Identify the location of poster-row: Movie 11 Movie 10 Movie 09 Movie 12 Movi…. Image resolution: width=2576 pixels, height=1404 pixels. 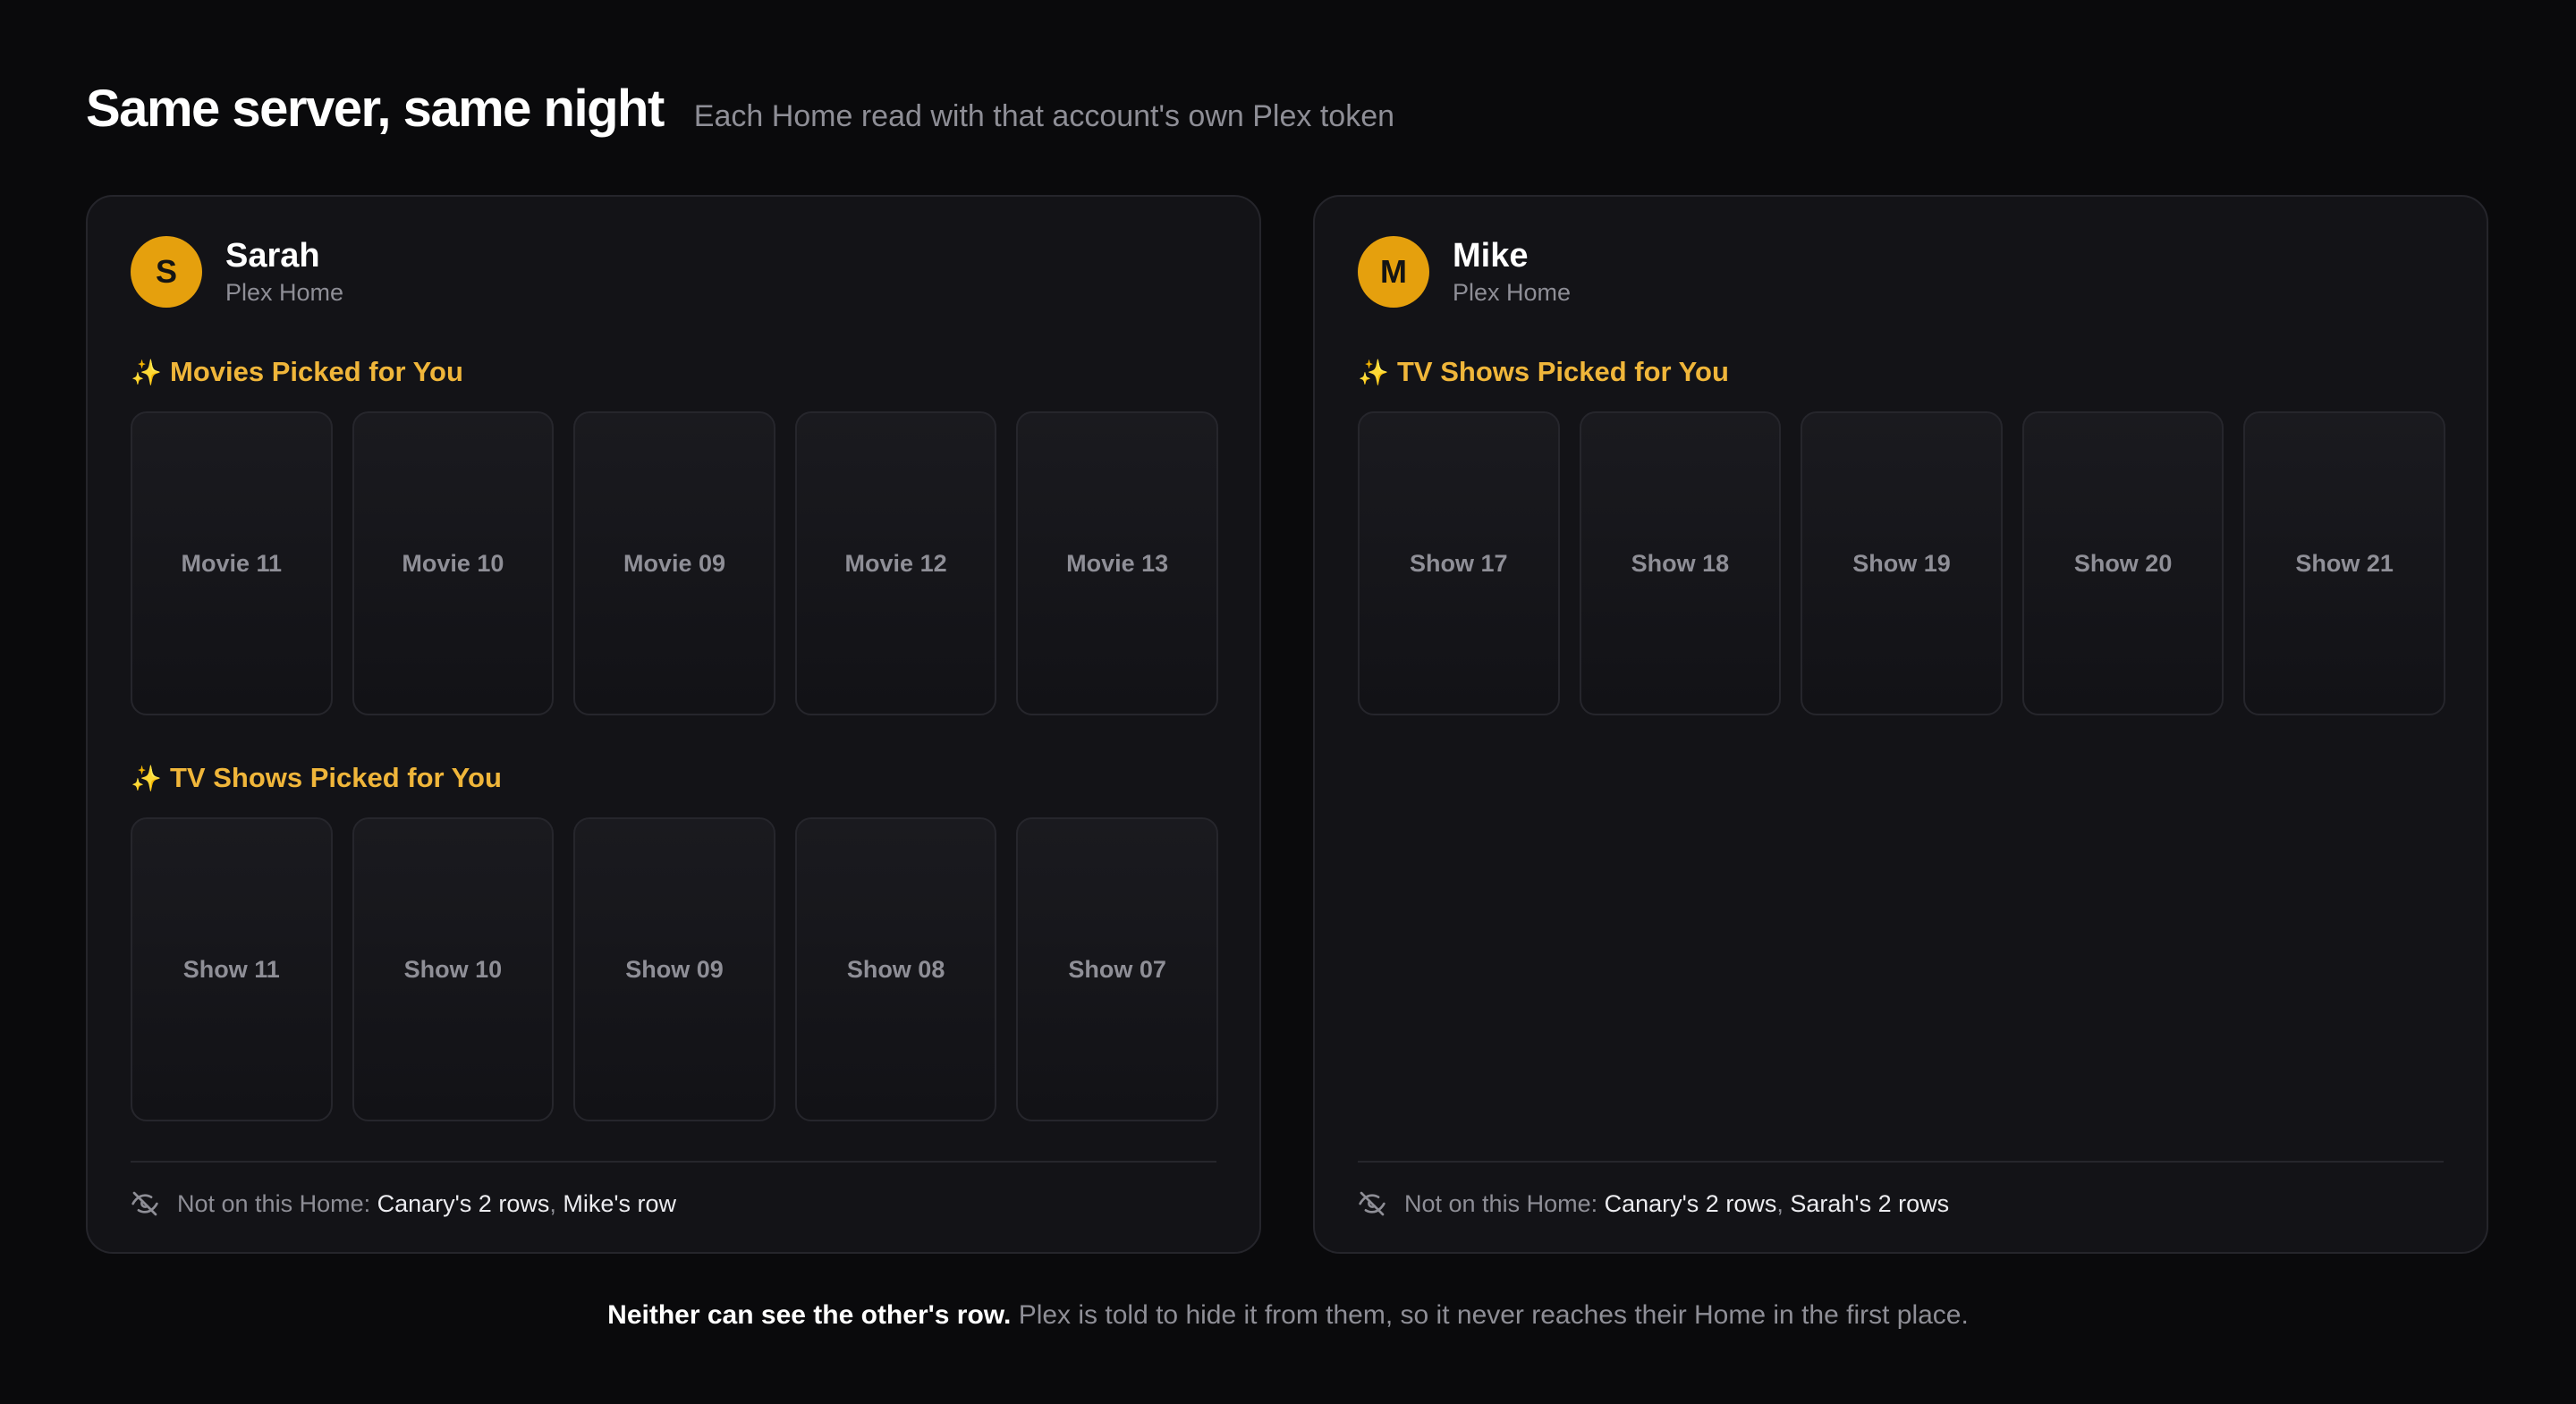
(674, 563).